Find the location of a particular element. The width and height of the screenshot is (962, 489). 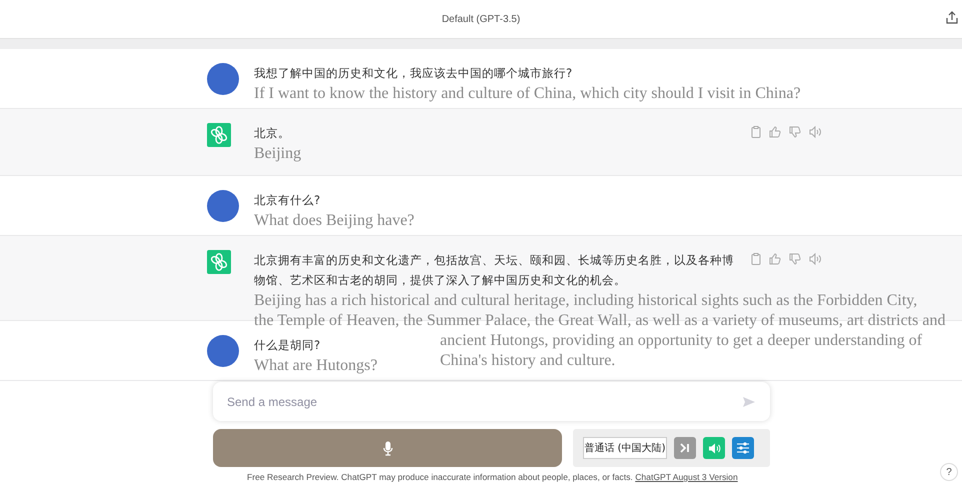

model-title: Default (GPT-3.5) is located at coordinates (481, 19).